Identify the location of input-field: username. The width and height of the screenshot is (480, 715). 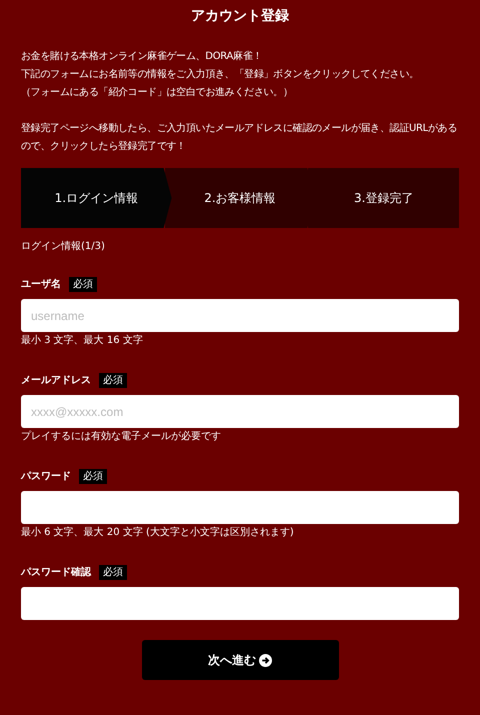
(240, 315).